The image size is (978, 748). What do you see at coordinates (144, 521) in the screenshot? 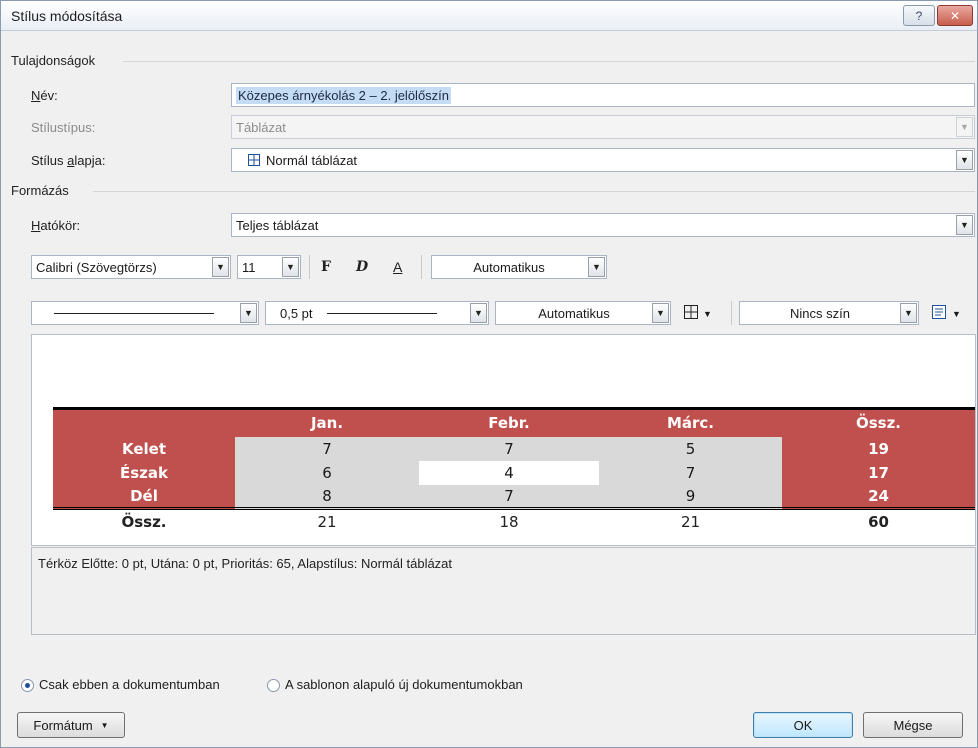
I see `preview-summary-label: Össz.` at bounding box center [144, 521].